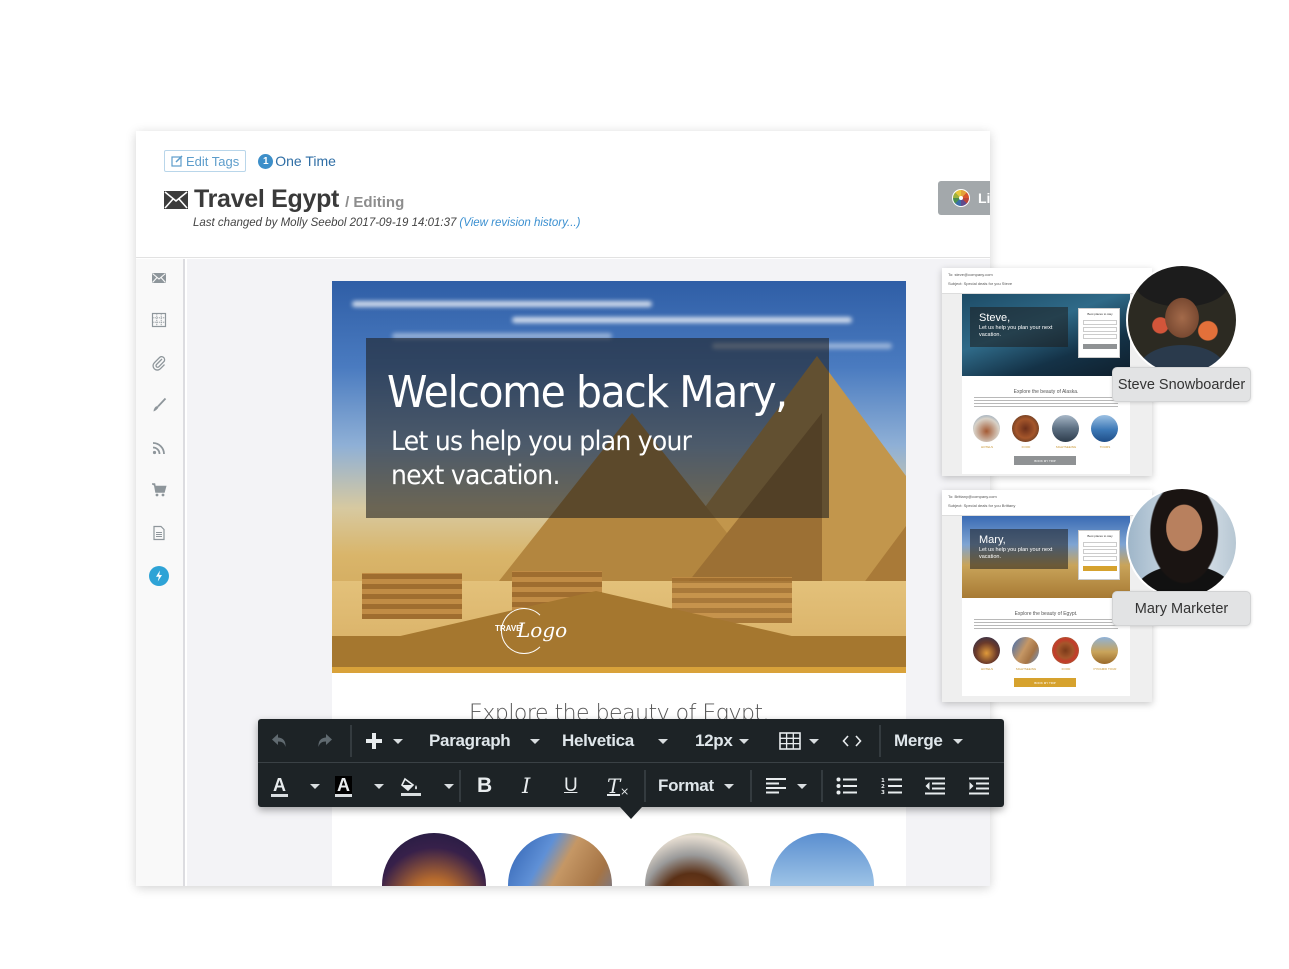  I want to click on edit-icon, so click(177, 161).